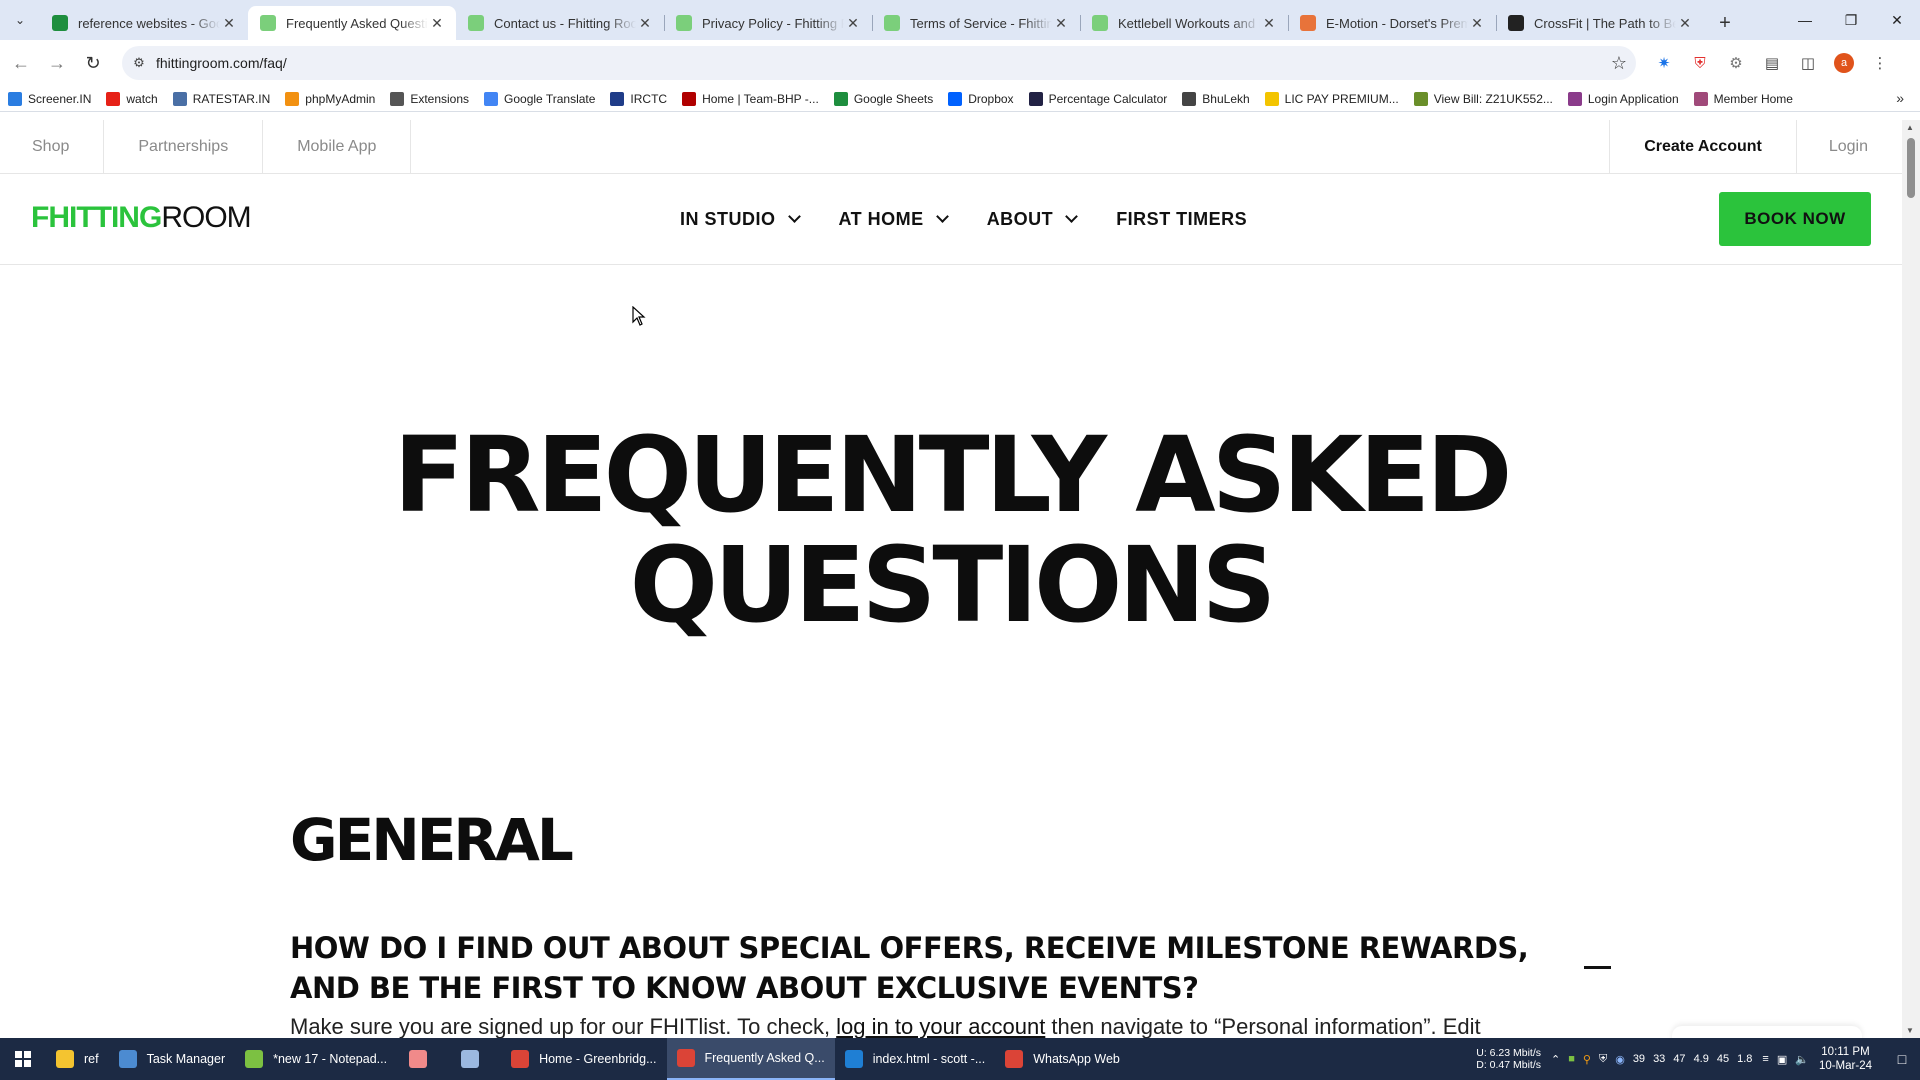 The width and height of the screenshot is (1920, 1080). Describe the element at coordinates (1216, 98) in the screenshot. I see `bookmark-item: BhuLekh` at that location.